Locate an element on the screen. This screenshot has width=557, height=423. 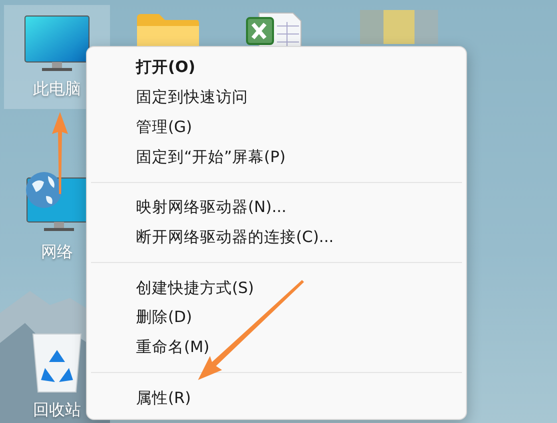
blurred-icon is located at coordinates (399, 27).